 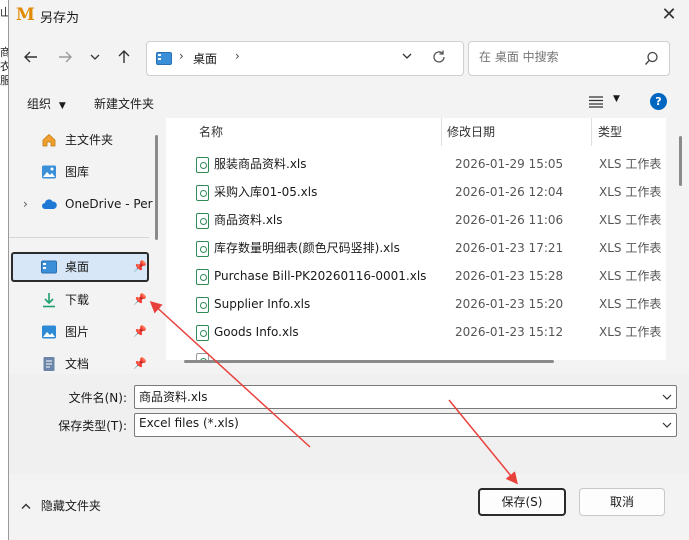 What do you see at coordinates (256, 332) in the screenshot?
I see `file-name: Goods Info.xls` at bounding box center [256, 332].